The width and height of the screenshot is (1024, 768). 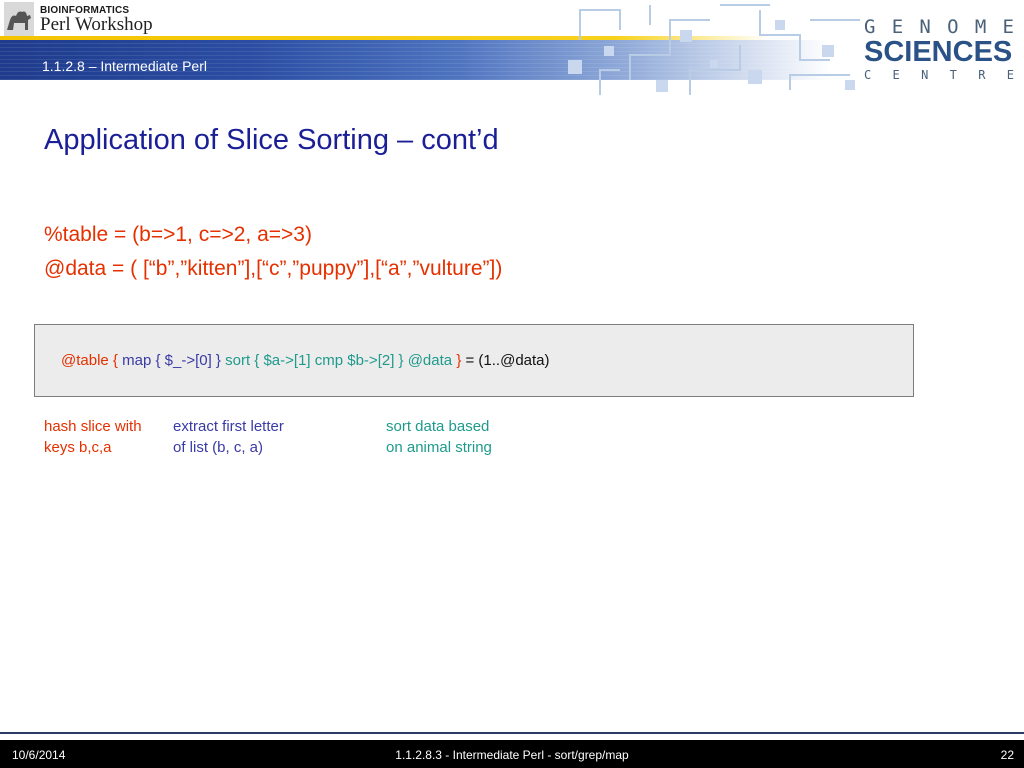 What do you see at coordinates (178, 234) in the screenshot?
I see `table-definition-line: %table = (b=>1, c=>2, a=>3)` at bounding box center [178, 234].